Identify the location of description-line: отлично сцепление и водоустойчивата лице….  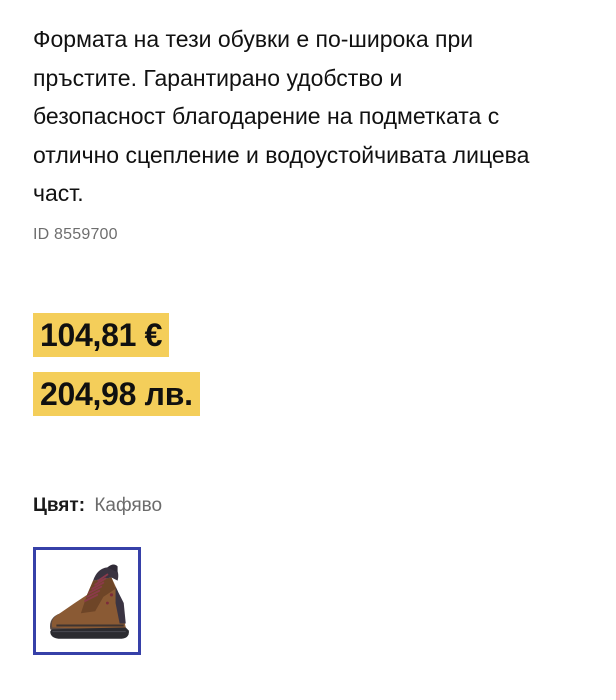
(281, 154).